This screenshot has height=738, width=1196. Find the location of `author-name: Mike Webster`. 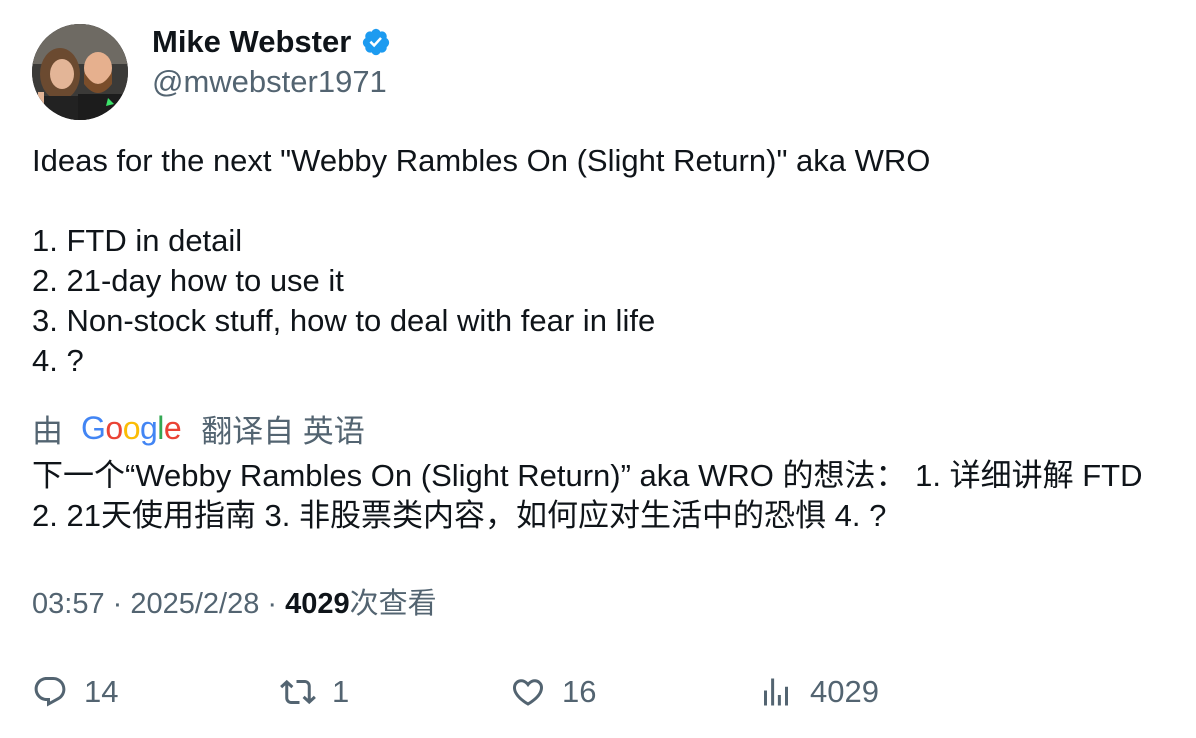

author-name: Mike Webster is located at coordinates (251, 42).